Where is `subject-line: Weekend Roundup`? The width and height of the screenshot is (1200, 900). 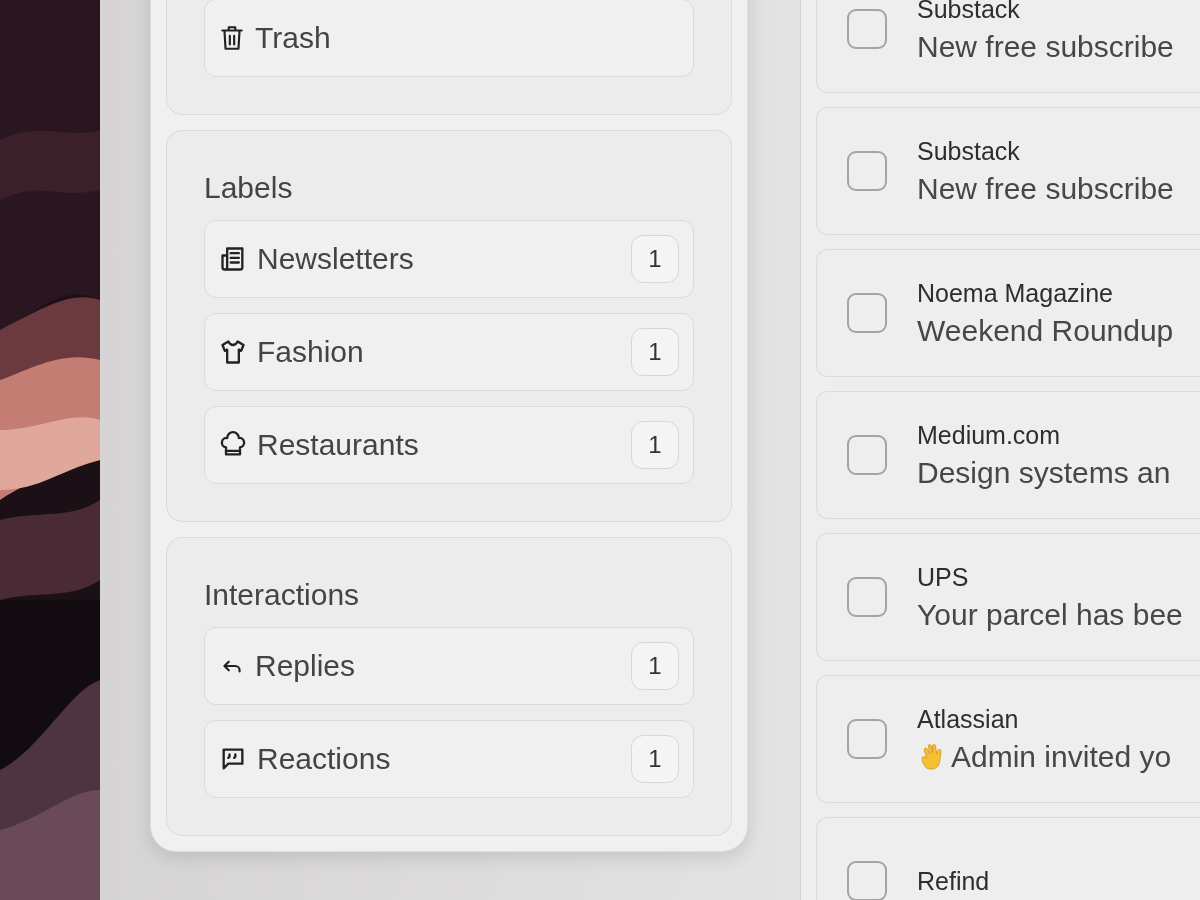
subject-line: Weekend Roundup is located at coordinates (1045, 330).